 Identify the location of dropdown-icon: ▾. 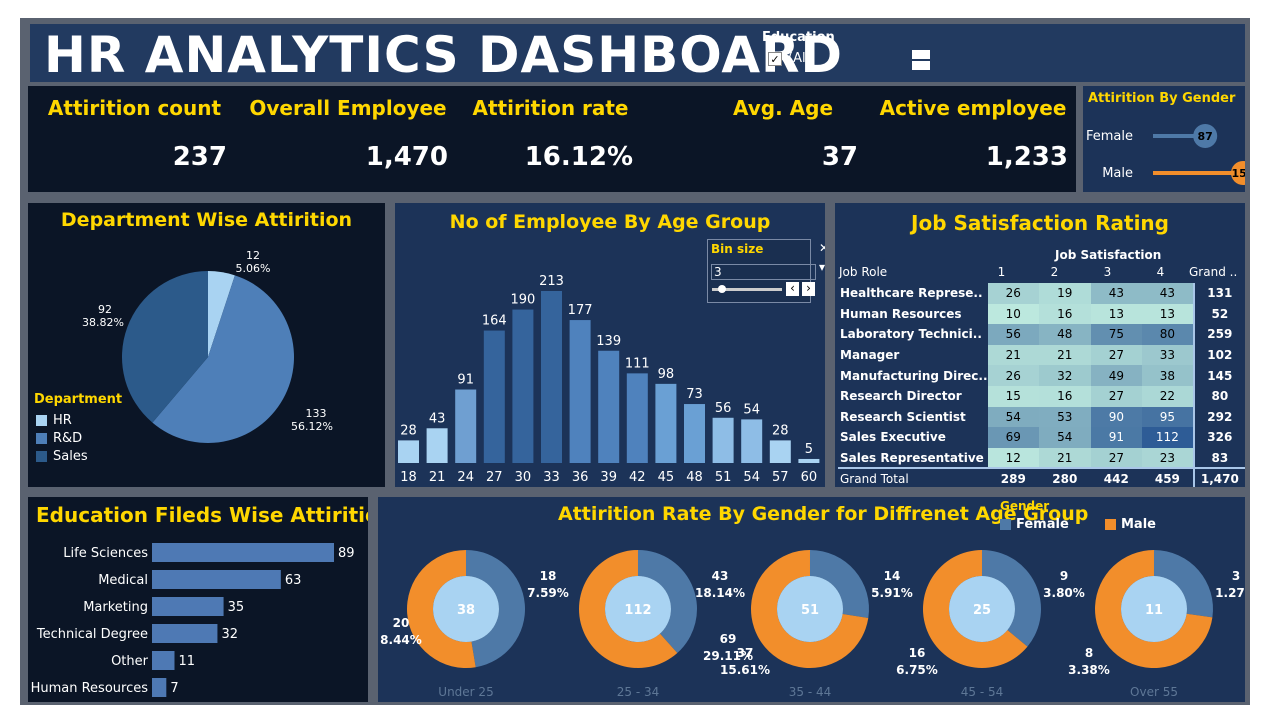
(822, 267).